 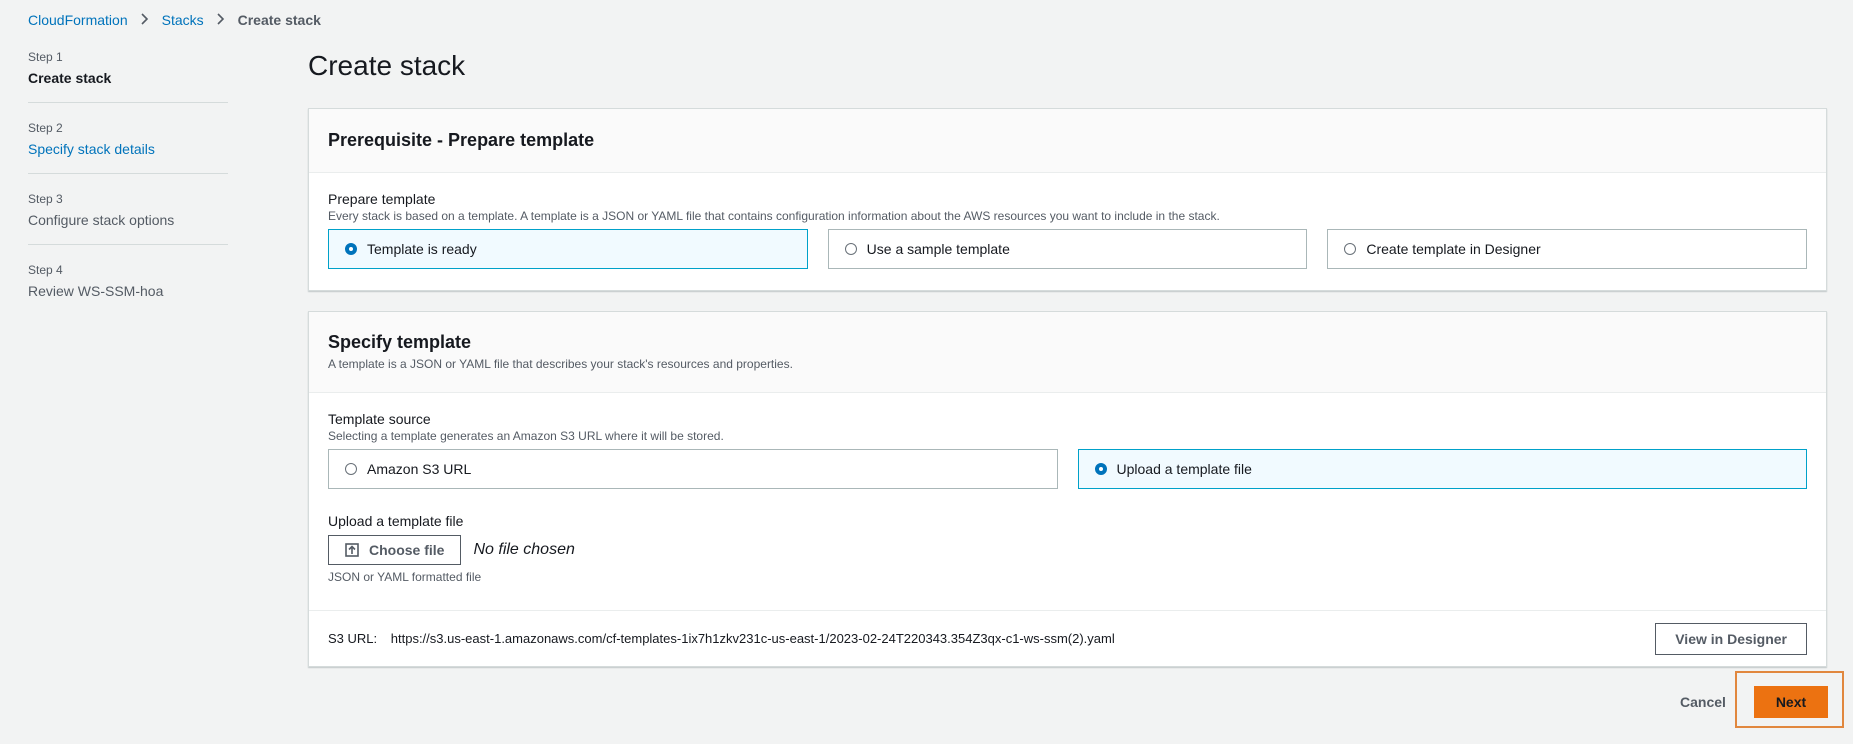 I want to click on option-label: Upload a template file, so click(x=1184, y=469).